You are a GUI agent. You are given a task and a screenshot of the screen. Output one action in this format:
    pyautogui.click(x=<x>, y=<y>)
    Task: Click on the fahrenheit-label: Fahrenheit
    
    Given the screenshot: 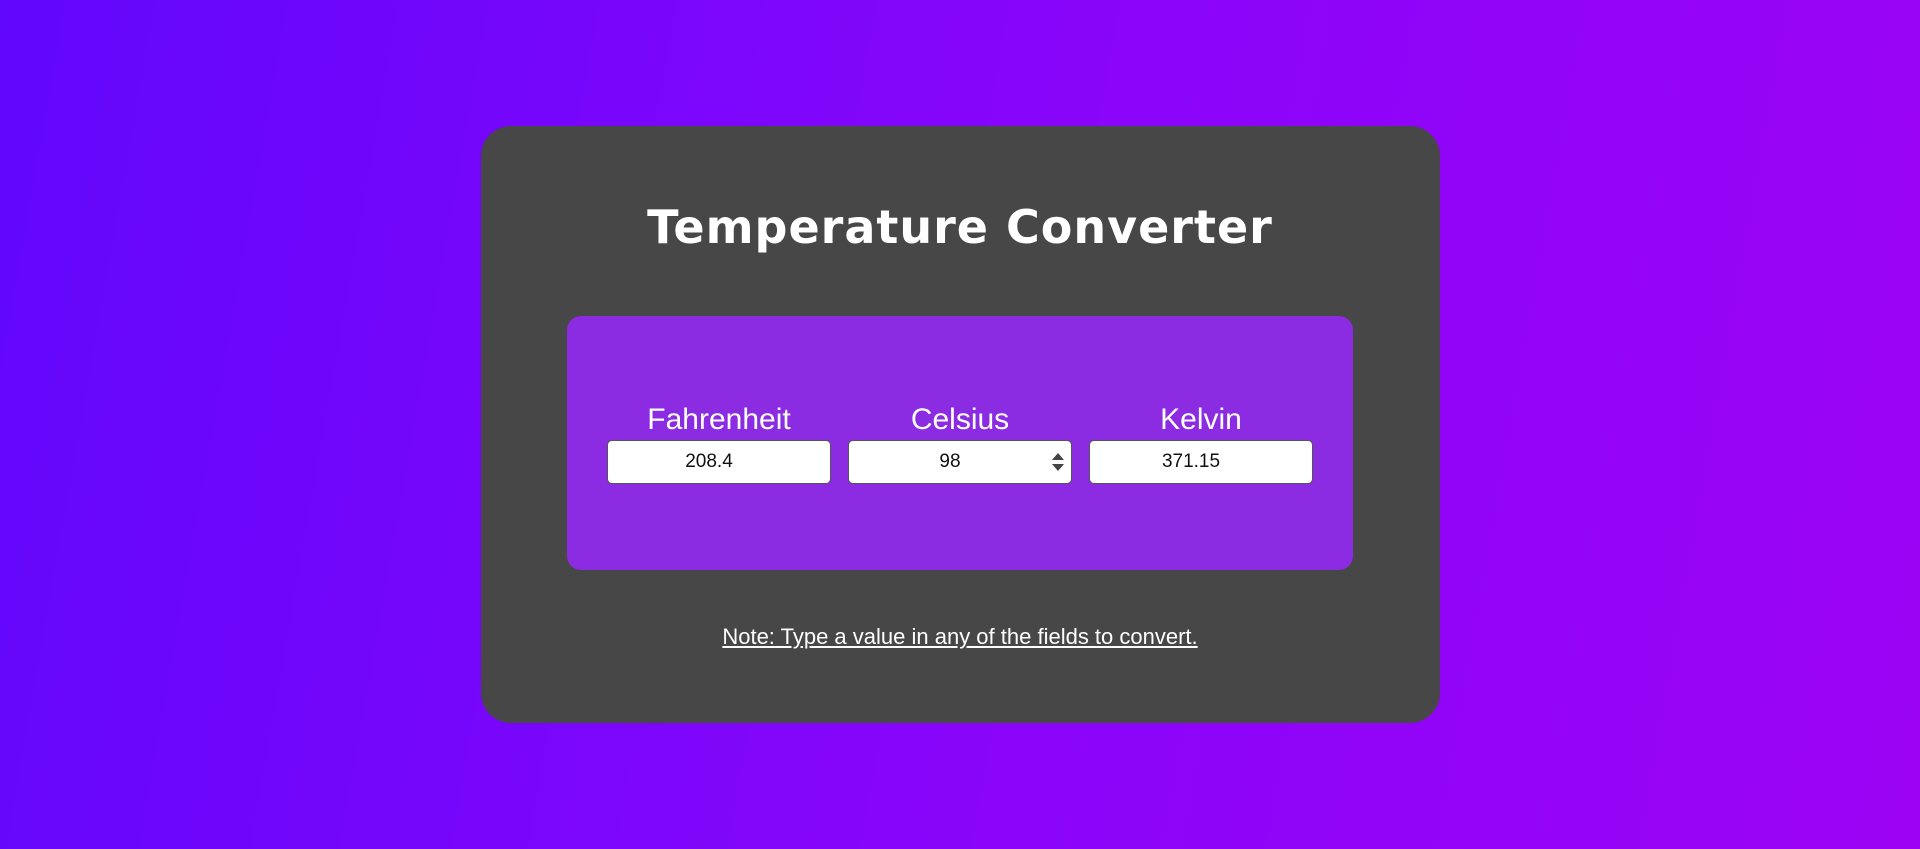 What is the action you would take?
    pyautogui.click(x=719, y=419)
    